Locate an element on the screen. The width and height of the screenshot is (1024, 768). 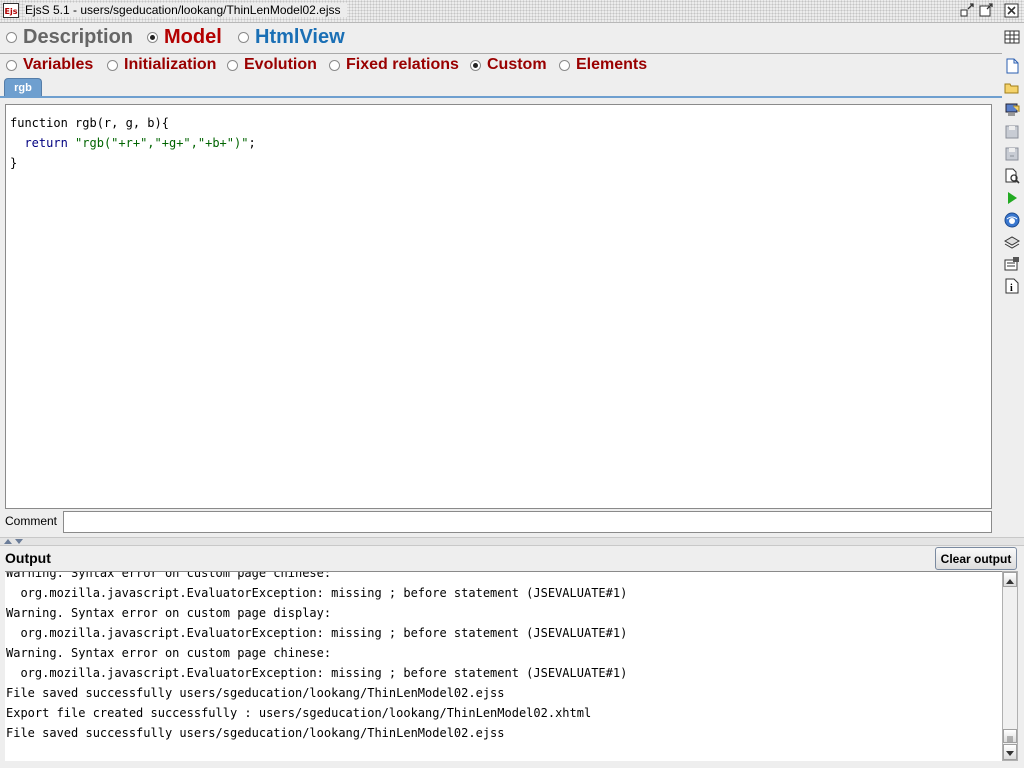
tab-custom-label: Custom is located at coordinates (517, 64).